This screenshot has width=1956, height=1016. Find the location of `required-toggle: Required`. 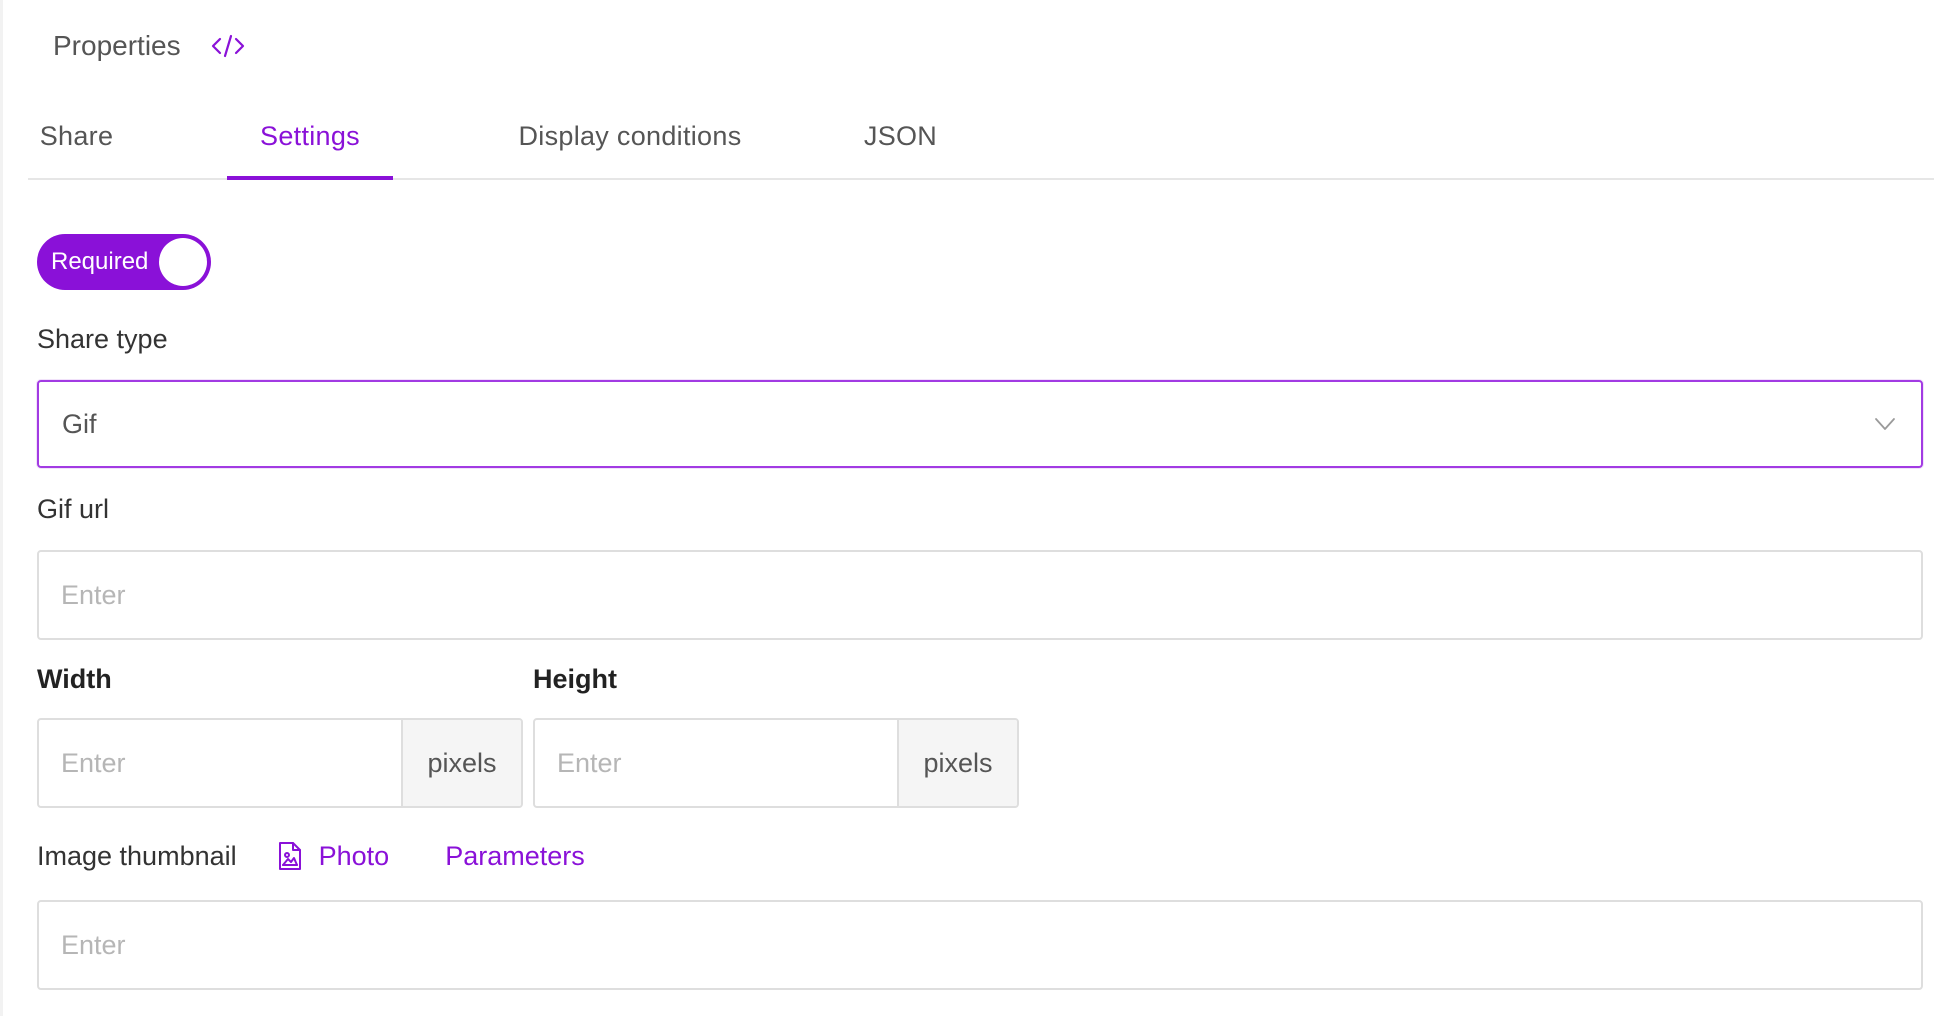

required-toggle: Required is located at coordinates (124, 262).